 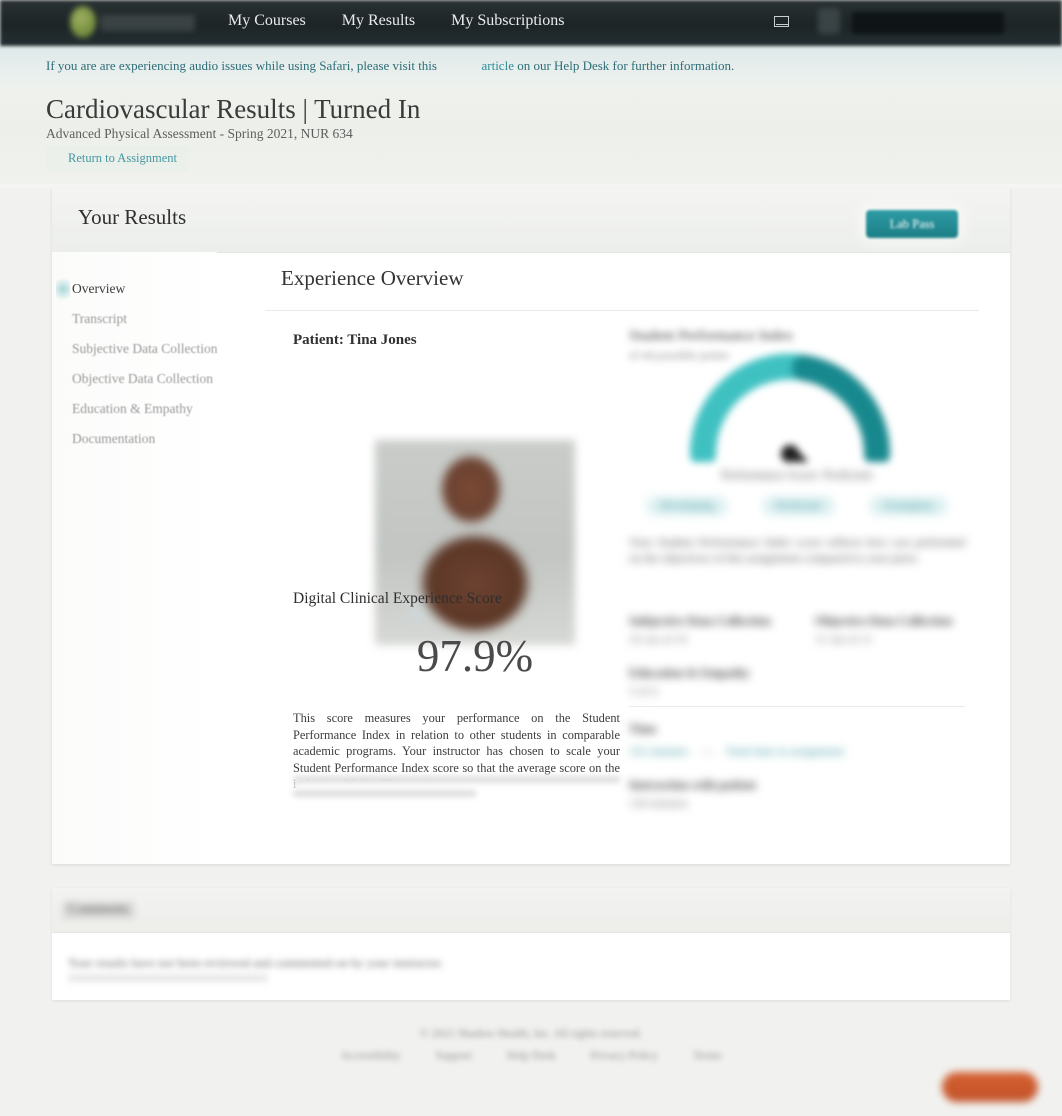 I want to click on patient-name-label: Patient: Tina Jones, so click(x=355, y=340).